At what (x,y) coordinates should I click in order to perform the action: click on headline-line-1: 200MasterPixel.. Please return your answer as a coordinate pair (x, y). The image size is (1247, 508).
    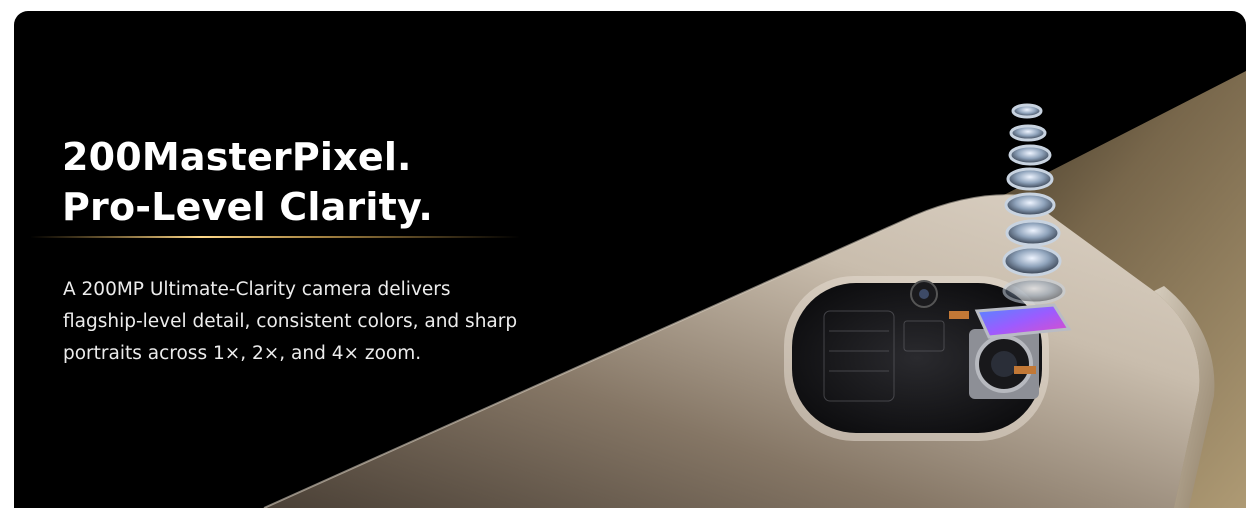
    Looking at the image, I should click on (237, 157).